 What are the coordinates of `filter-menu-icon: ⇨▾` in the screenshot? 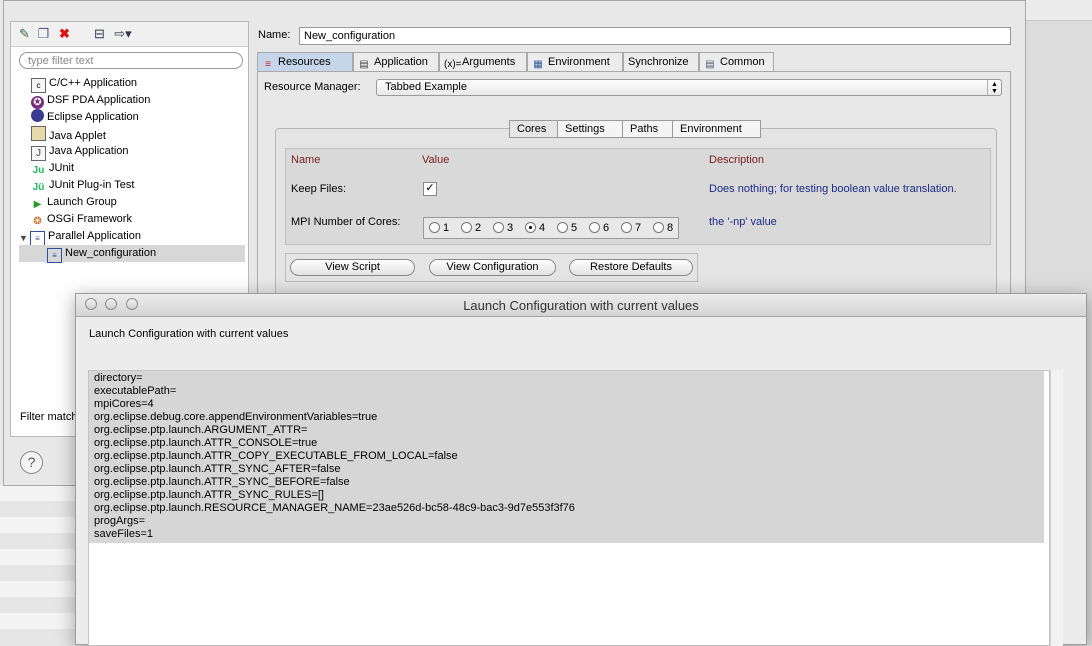 It's located at (123, 33).